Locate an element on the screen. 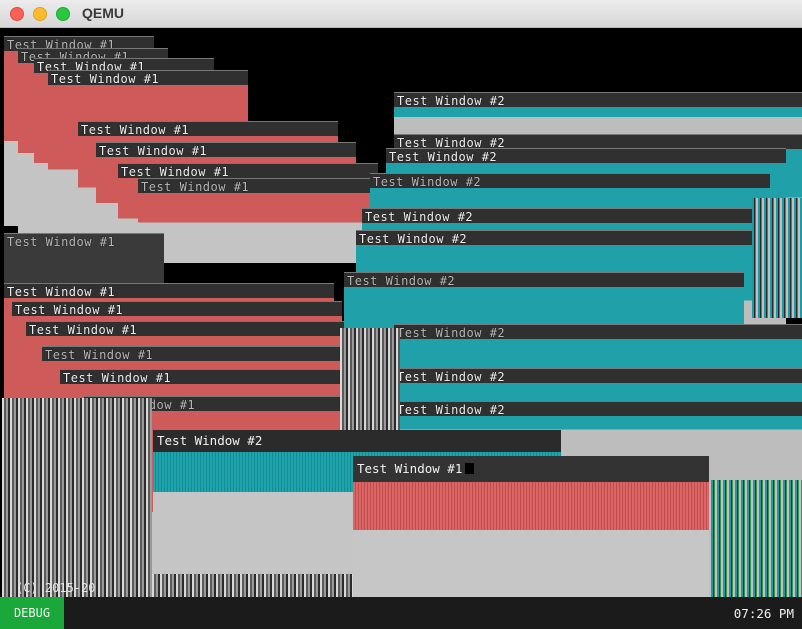 This screenshot has width=802, height=629. window-titlebar-2: Test Window #2 is located at coordinates (357, 441).